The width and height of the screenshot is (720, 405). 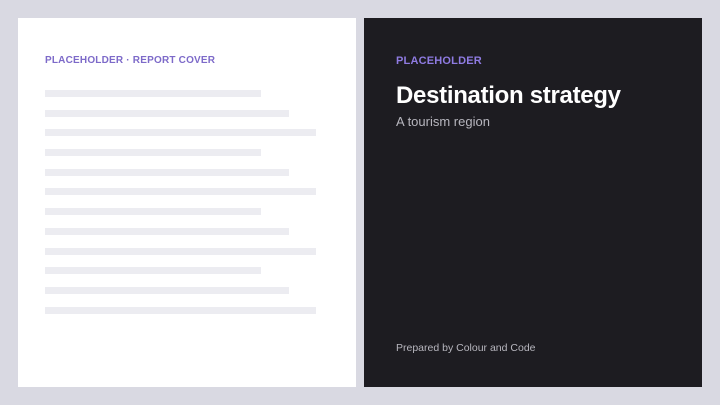 I want to click on cover-title: Destination strategy, so click(x=508, y=95).